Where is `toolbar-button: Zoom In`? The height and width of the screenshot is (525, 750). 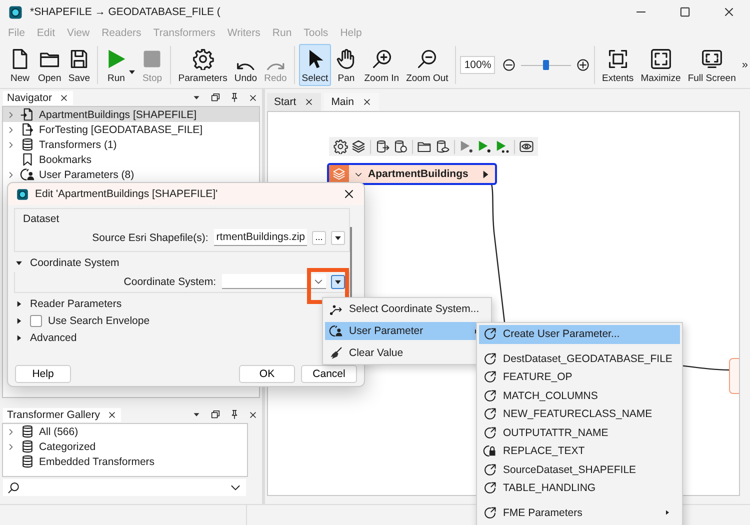 toolbar-button: Zoom In is located at coordinates (381, 65).